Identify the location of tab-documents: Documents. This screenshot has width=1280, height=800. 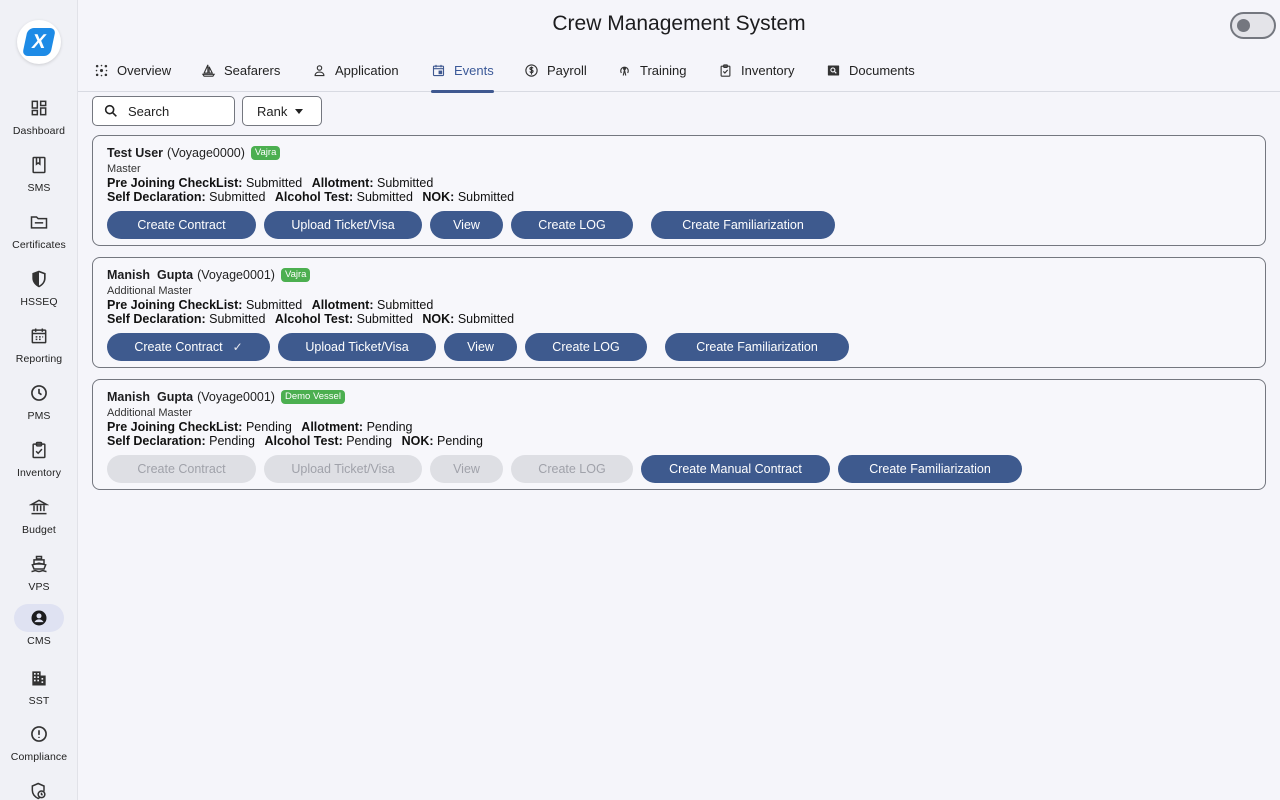
(870, 70).